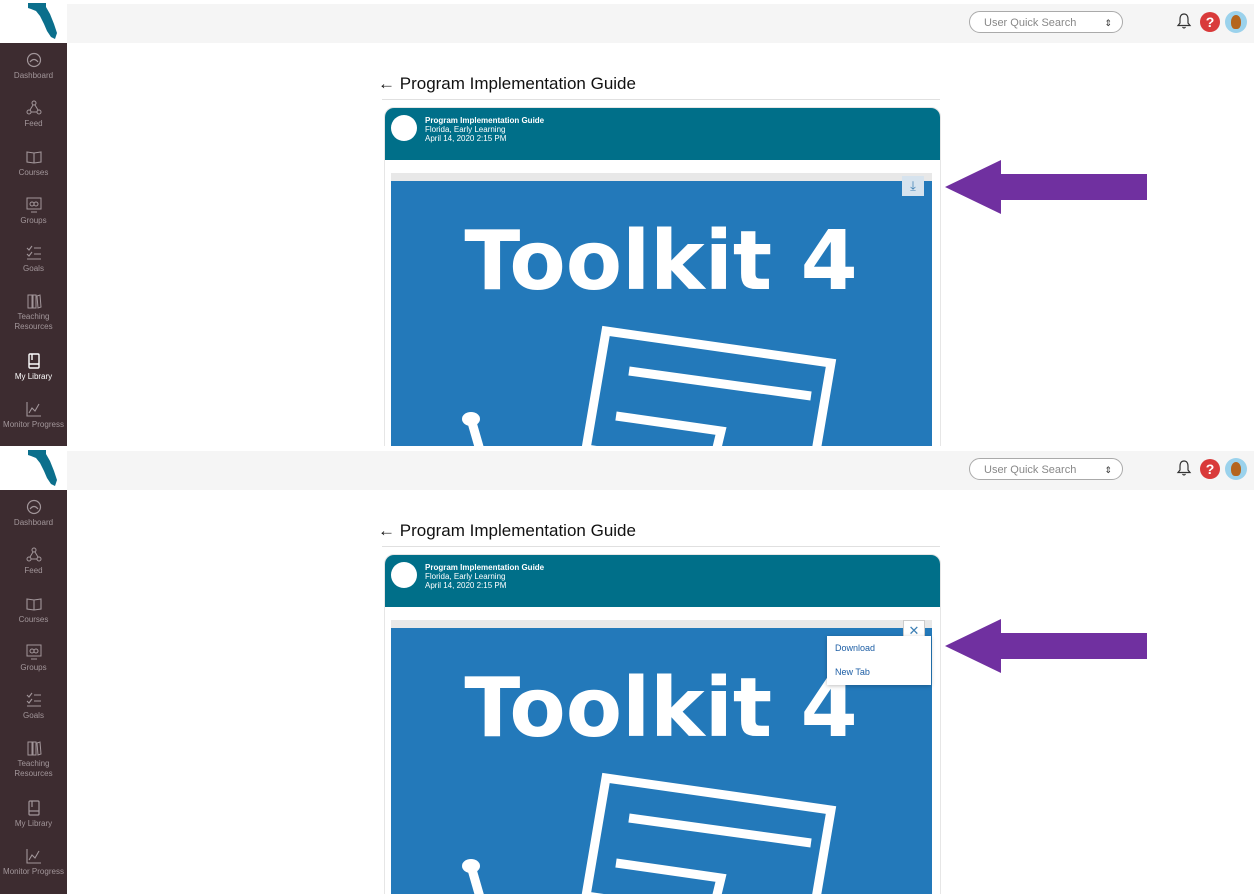 Image resolution: width=1254 pixels, height=894 pixels. What do you see at coordinates (660, 330) in the screenshot?
I see `toolkit-illustration: Toolkit 4` at bounding box center [660, 330].